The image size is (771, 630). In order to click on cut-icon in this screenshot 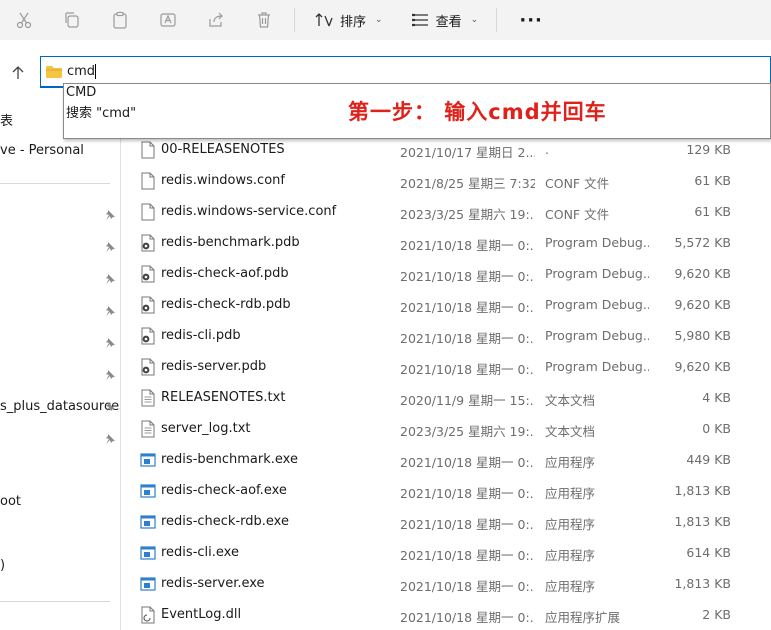, I will do `click(24, 20)`.